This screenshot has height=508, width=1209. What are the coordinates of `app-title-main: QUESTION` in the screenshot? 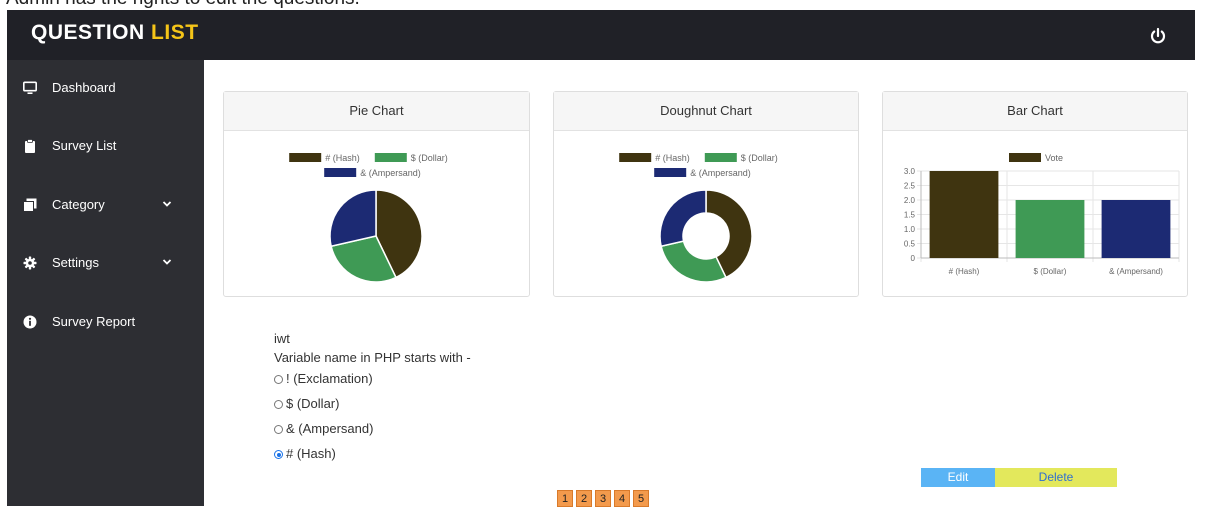 It's located at (88, 32).